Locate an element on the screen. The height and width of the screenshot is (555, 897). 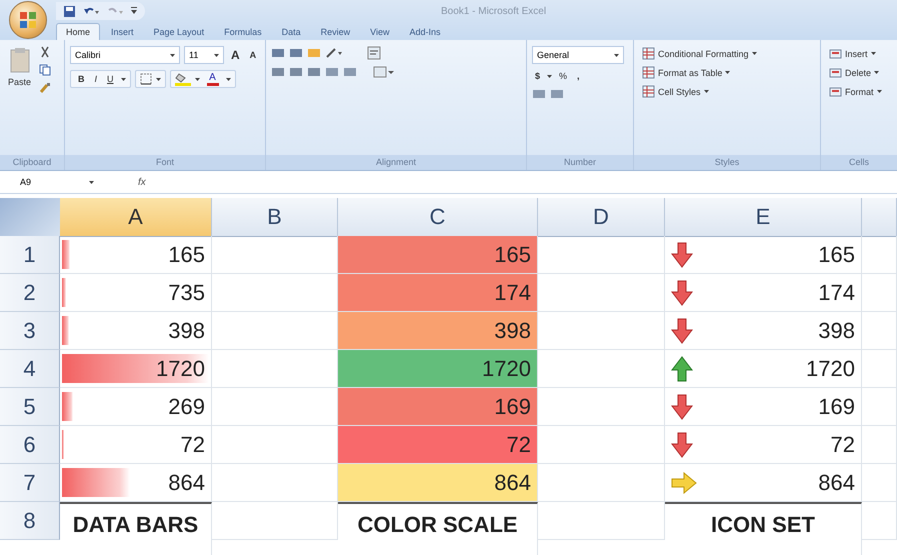
row-header: 7 is located at coordinates (30, 483).